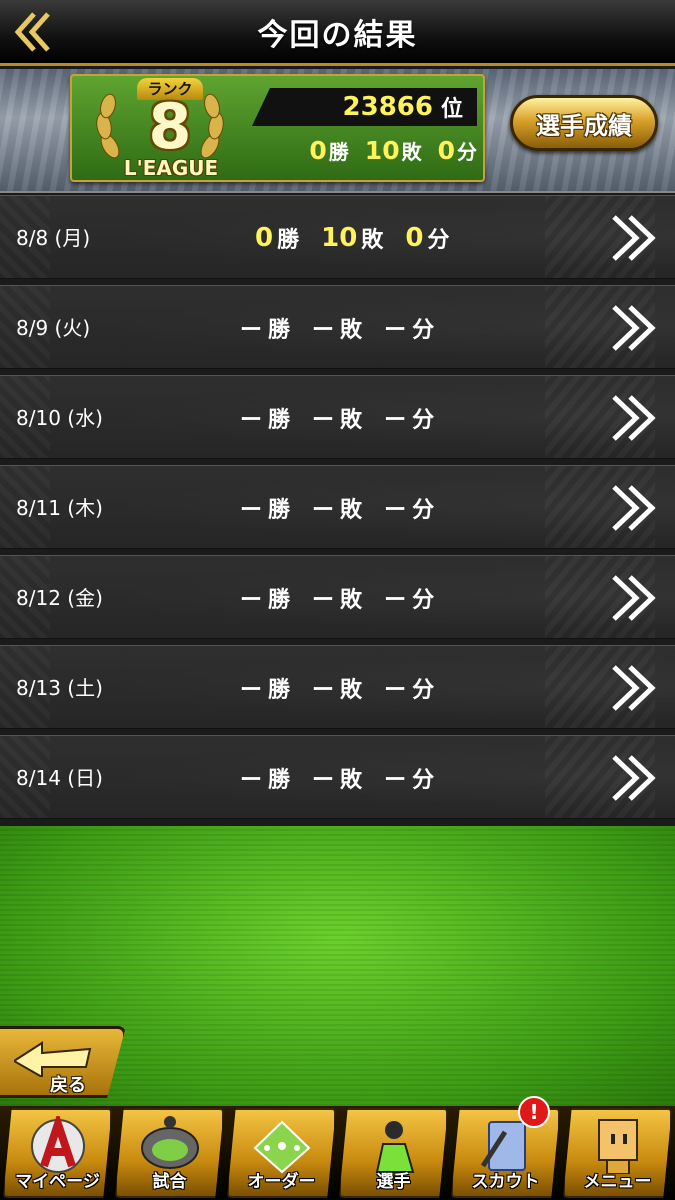  What do you see at coordinates (318, 150) in the screenshot?
I see `total-wins: 0` at bounding box center [318, 150].